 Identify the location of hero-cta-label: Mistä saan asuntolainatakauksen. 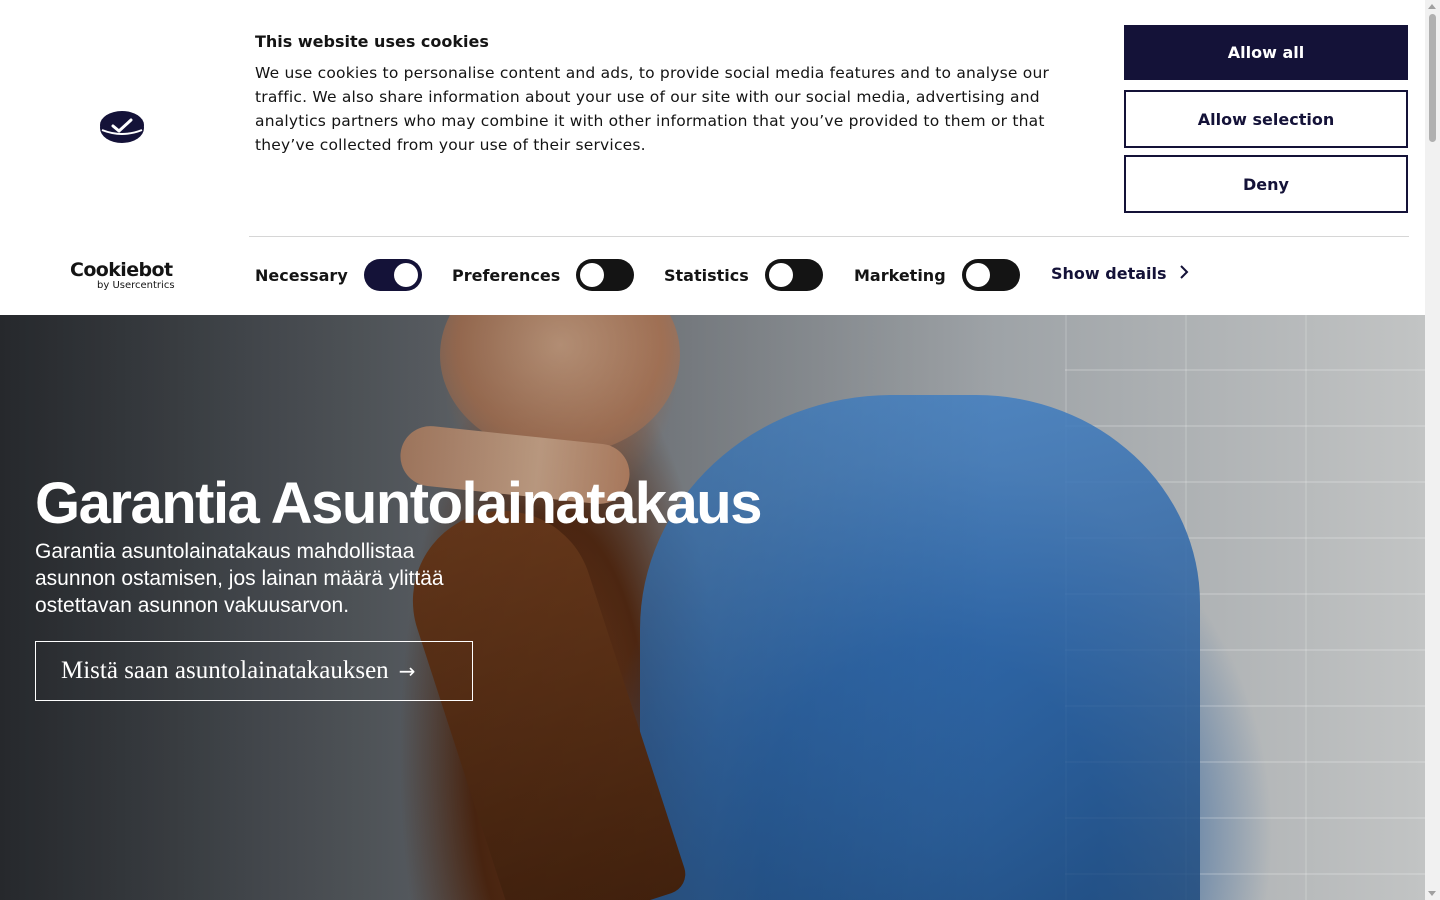
(225, 670).